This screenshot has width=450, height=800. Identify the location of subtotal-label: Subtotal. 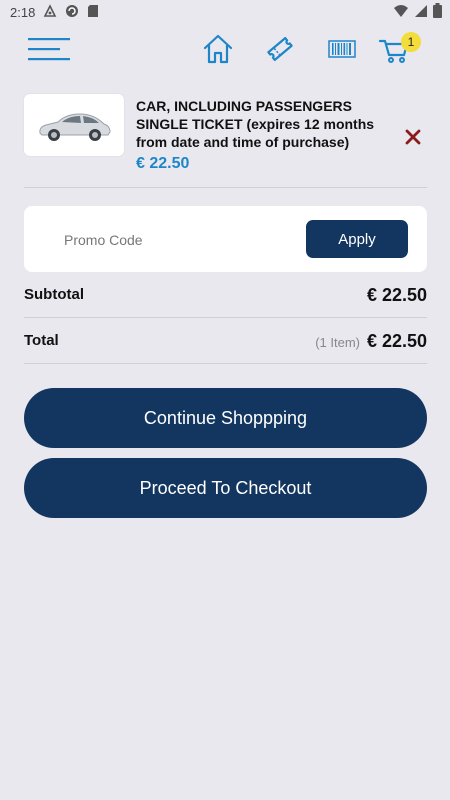
(54, 294).